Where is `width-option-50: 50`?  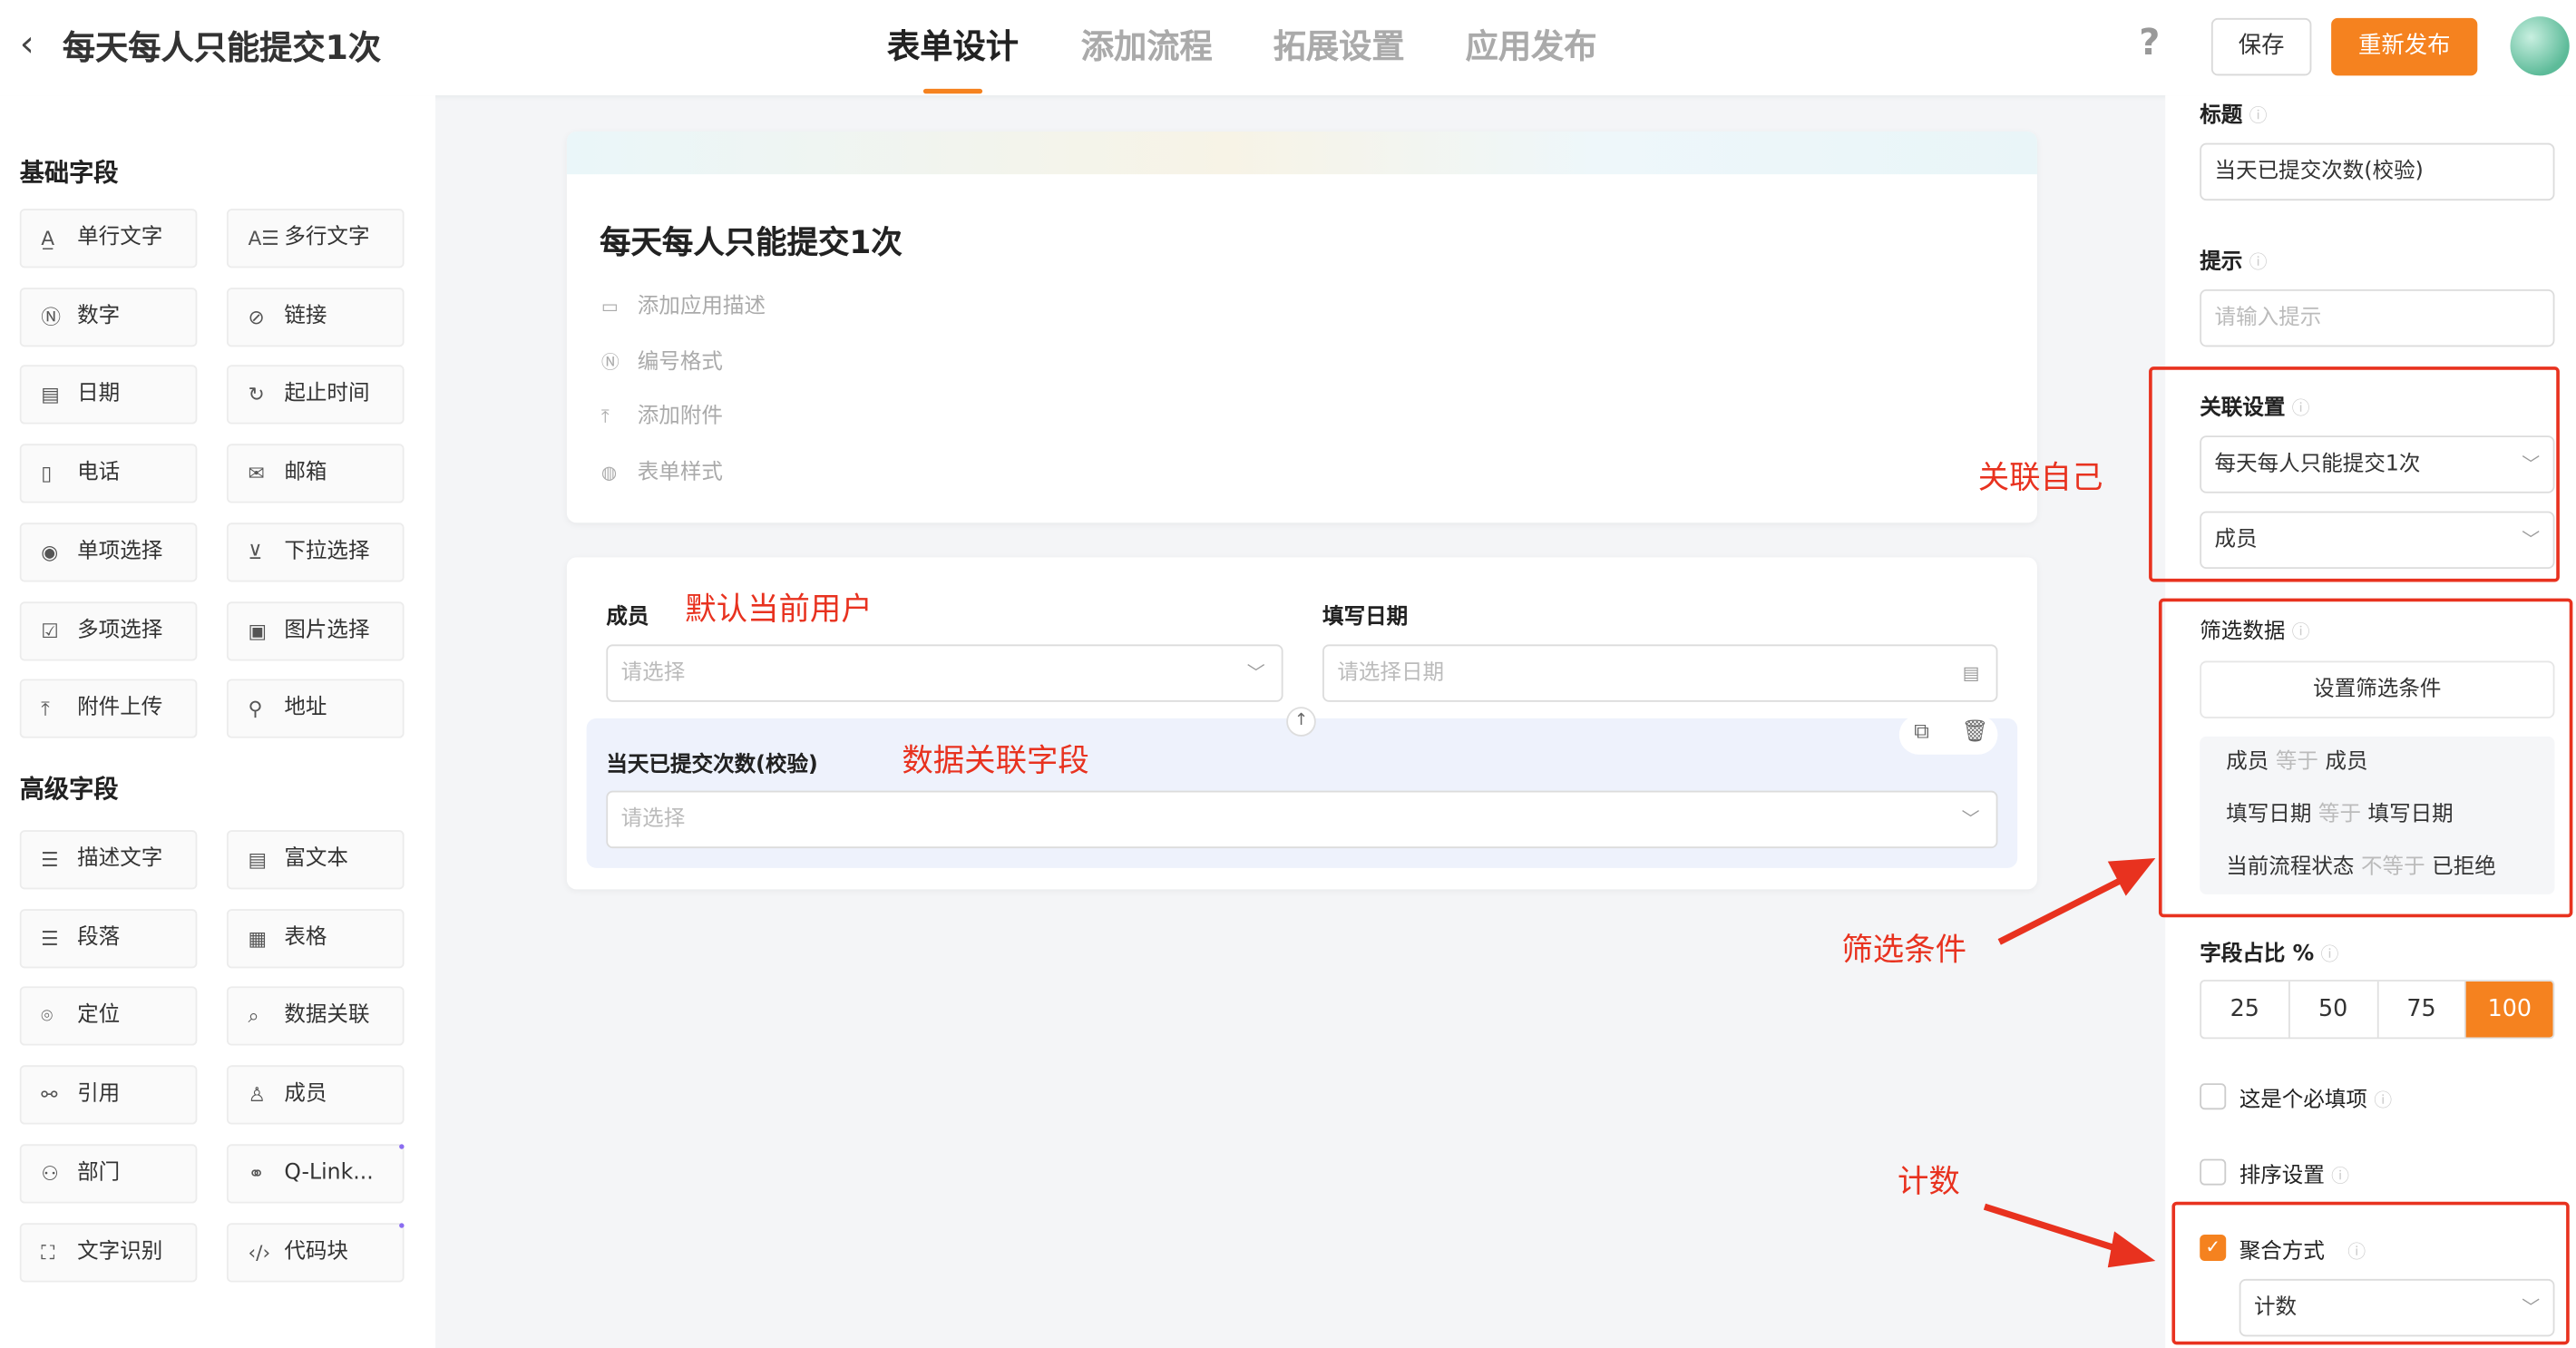
width-option-50: 50 is located at coordinates (2333, 1010).